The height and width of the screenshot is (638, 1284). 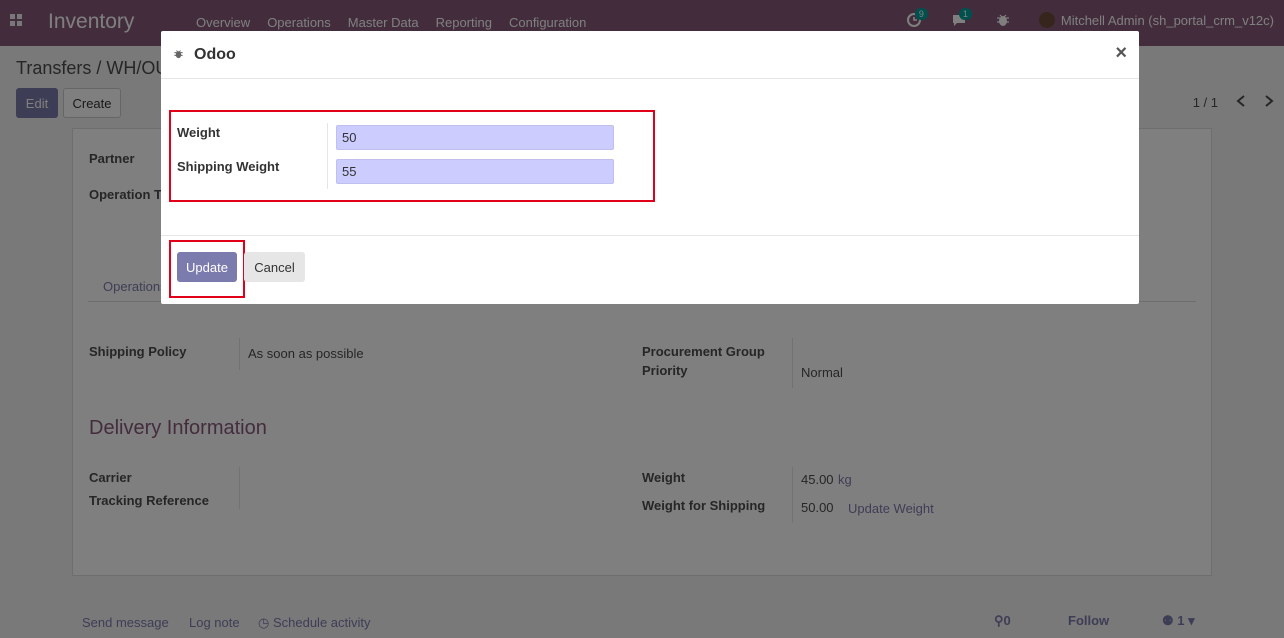 What do you see at coordinates (1121, 53) in the screenshot?
I see `close-icon: ×` at bounding box center [1121, 53].